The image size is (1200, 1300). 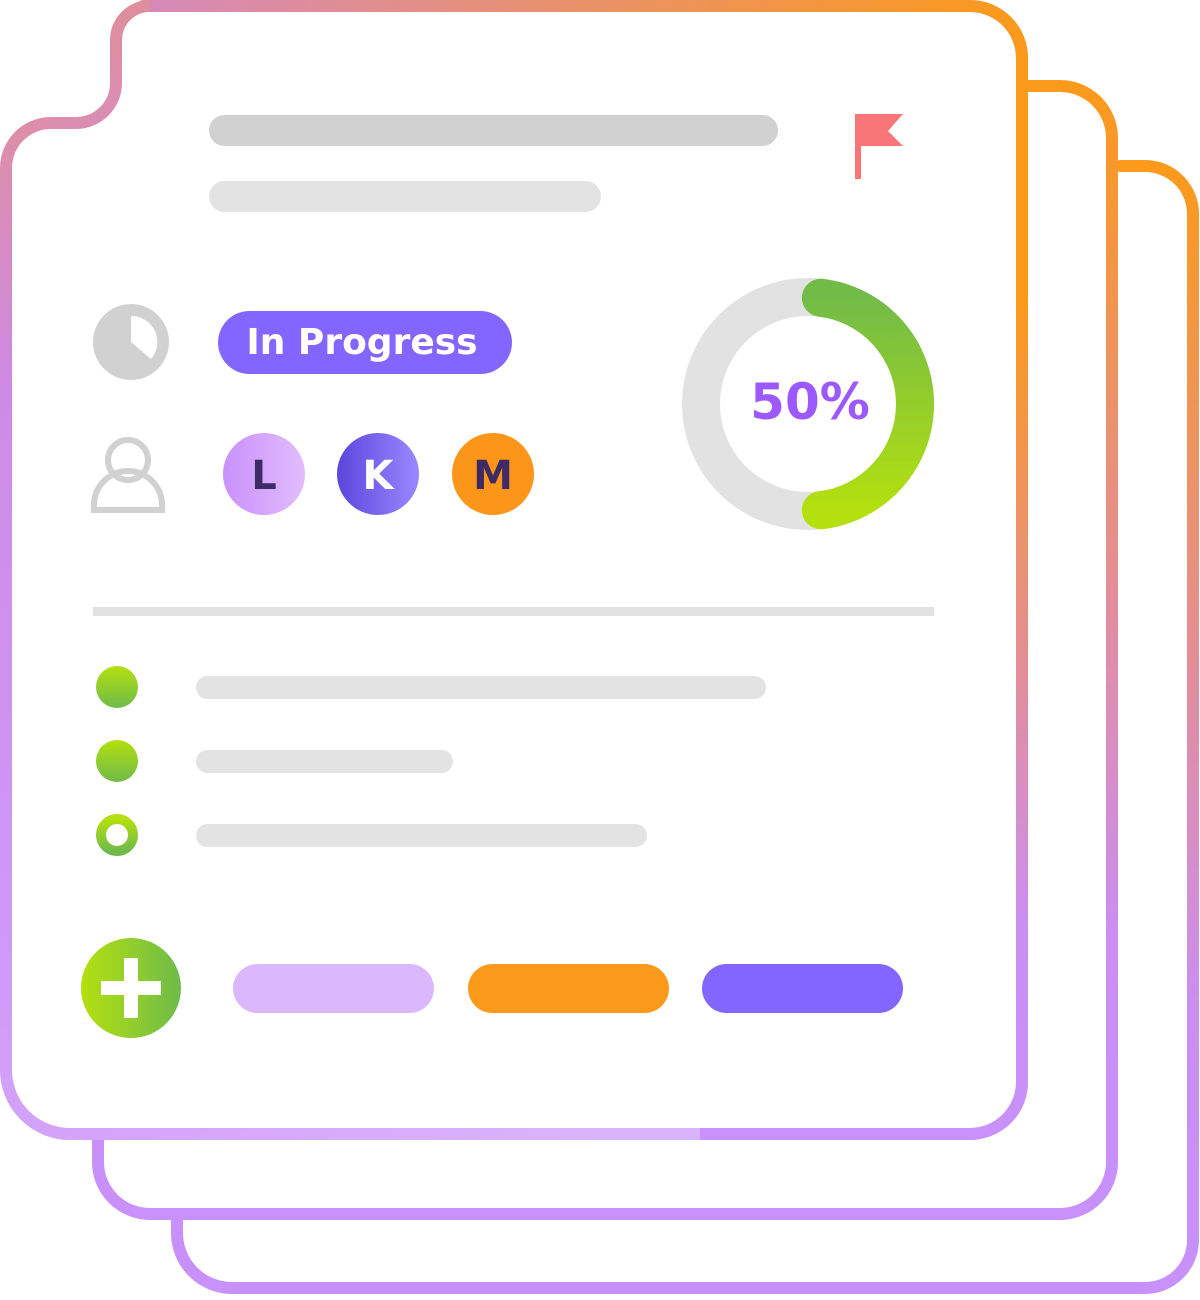 I want to click on avatar-initial: L, so click(x=264, y=476).